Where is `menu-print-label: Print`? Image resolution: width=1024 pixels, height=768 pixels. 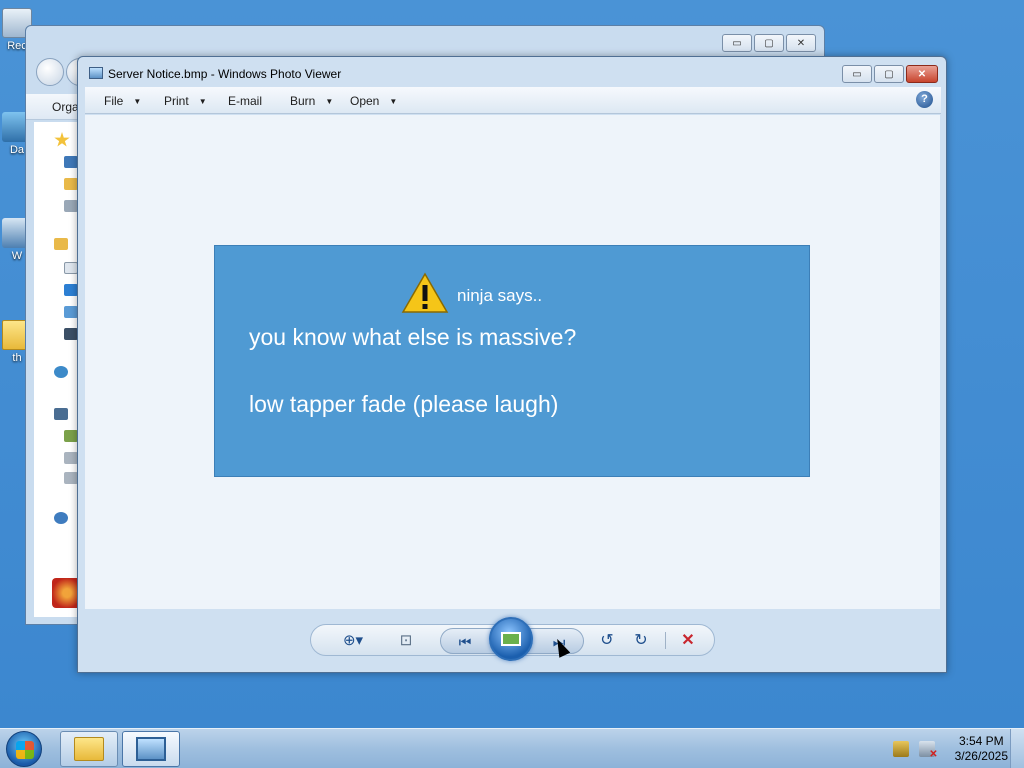 menu-print-label: Print is located at coordinates (176, 101).